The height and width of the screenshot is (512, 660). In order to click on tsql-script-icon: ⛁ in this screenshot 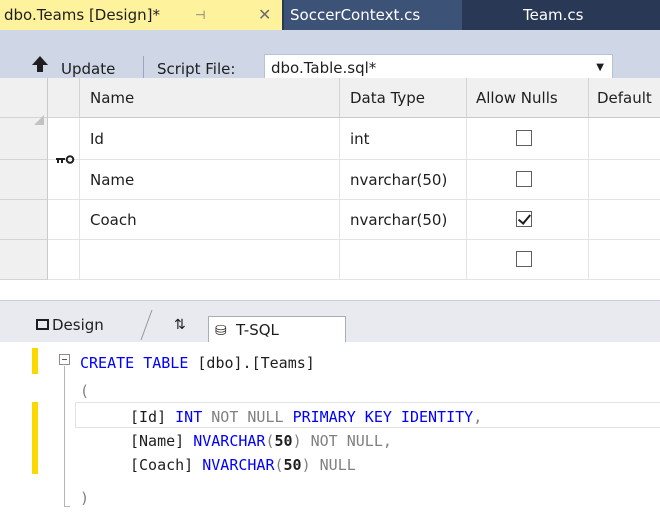, I will do `click(221, 331)`.